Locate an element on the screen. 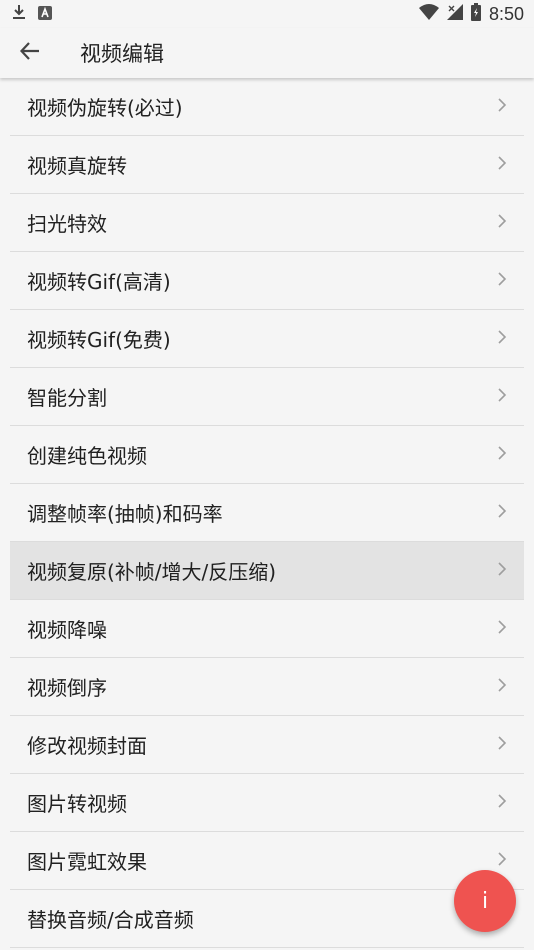 The width and height of the screenshot is (534, 950). info-fab-button: i is located at coordinates (485, 901).